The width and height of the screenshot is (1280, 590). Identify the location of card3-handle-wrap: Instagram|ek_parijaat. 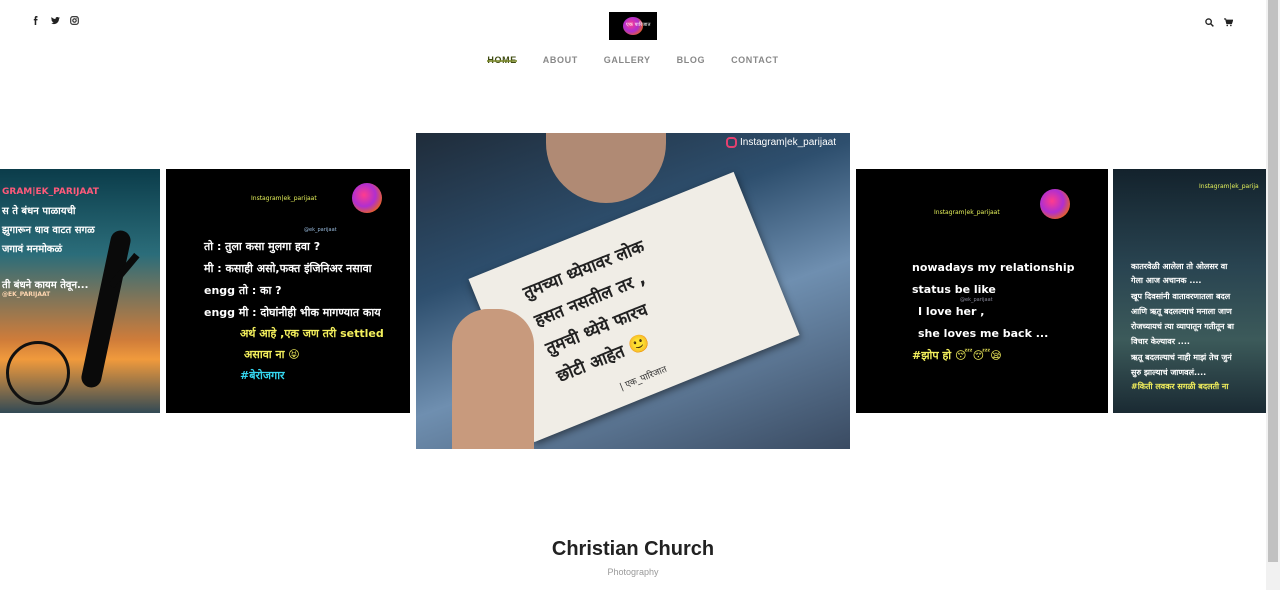
(781, 142).